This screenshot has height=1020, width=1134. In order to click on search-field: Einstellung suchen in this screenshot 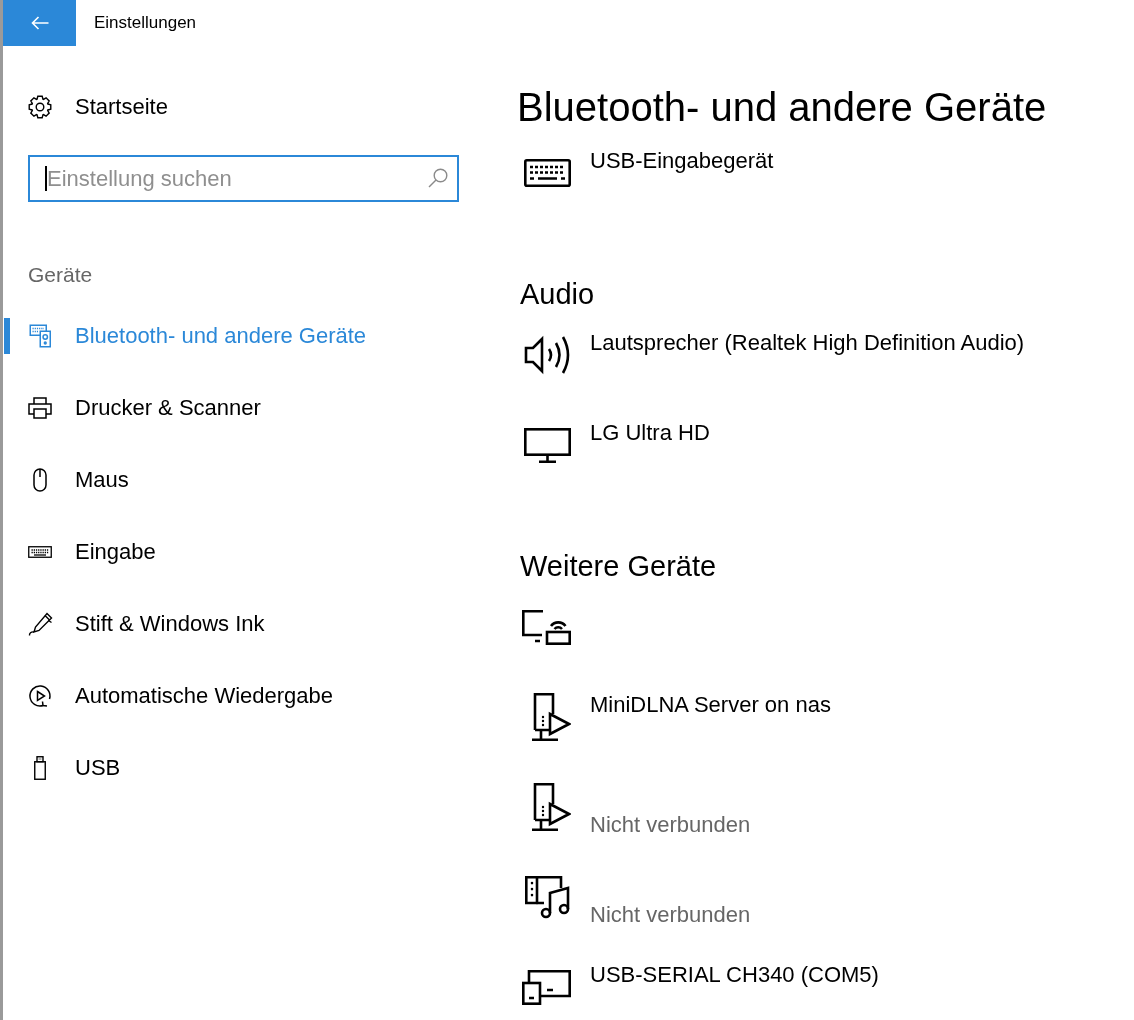, I will do `click(243, 178)`.